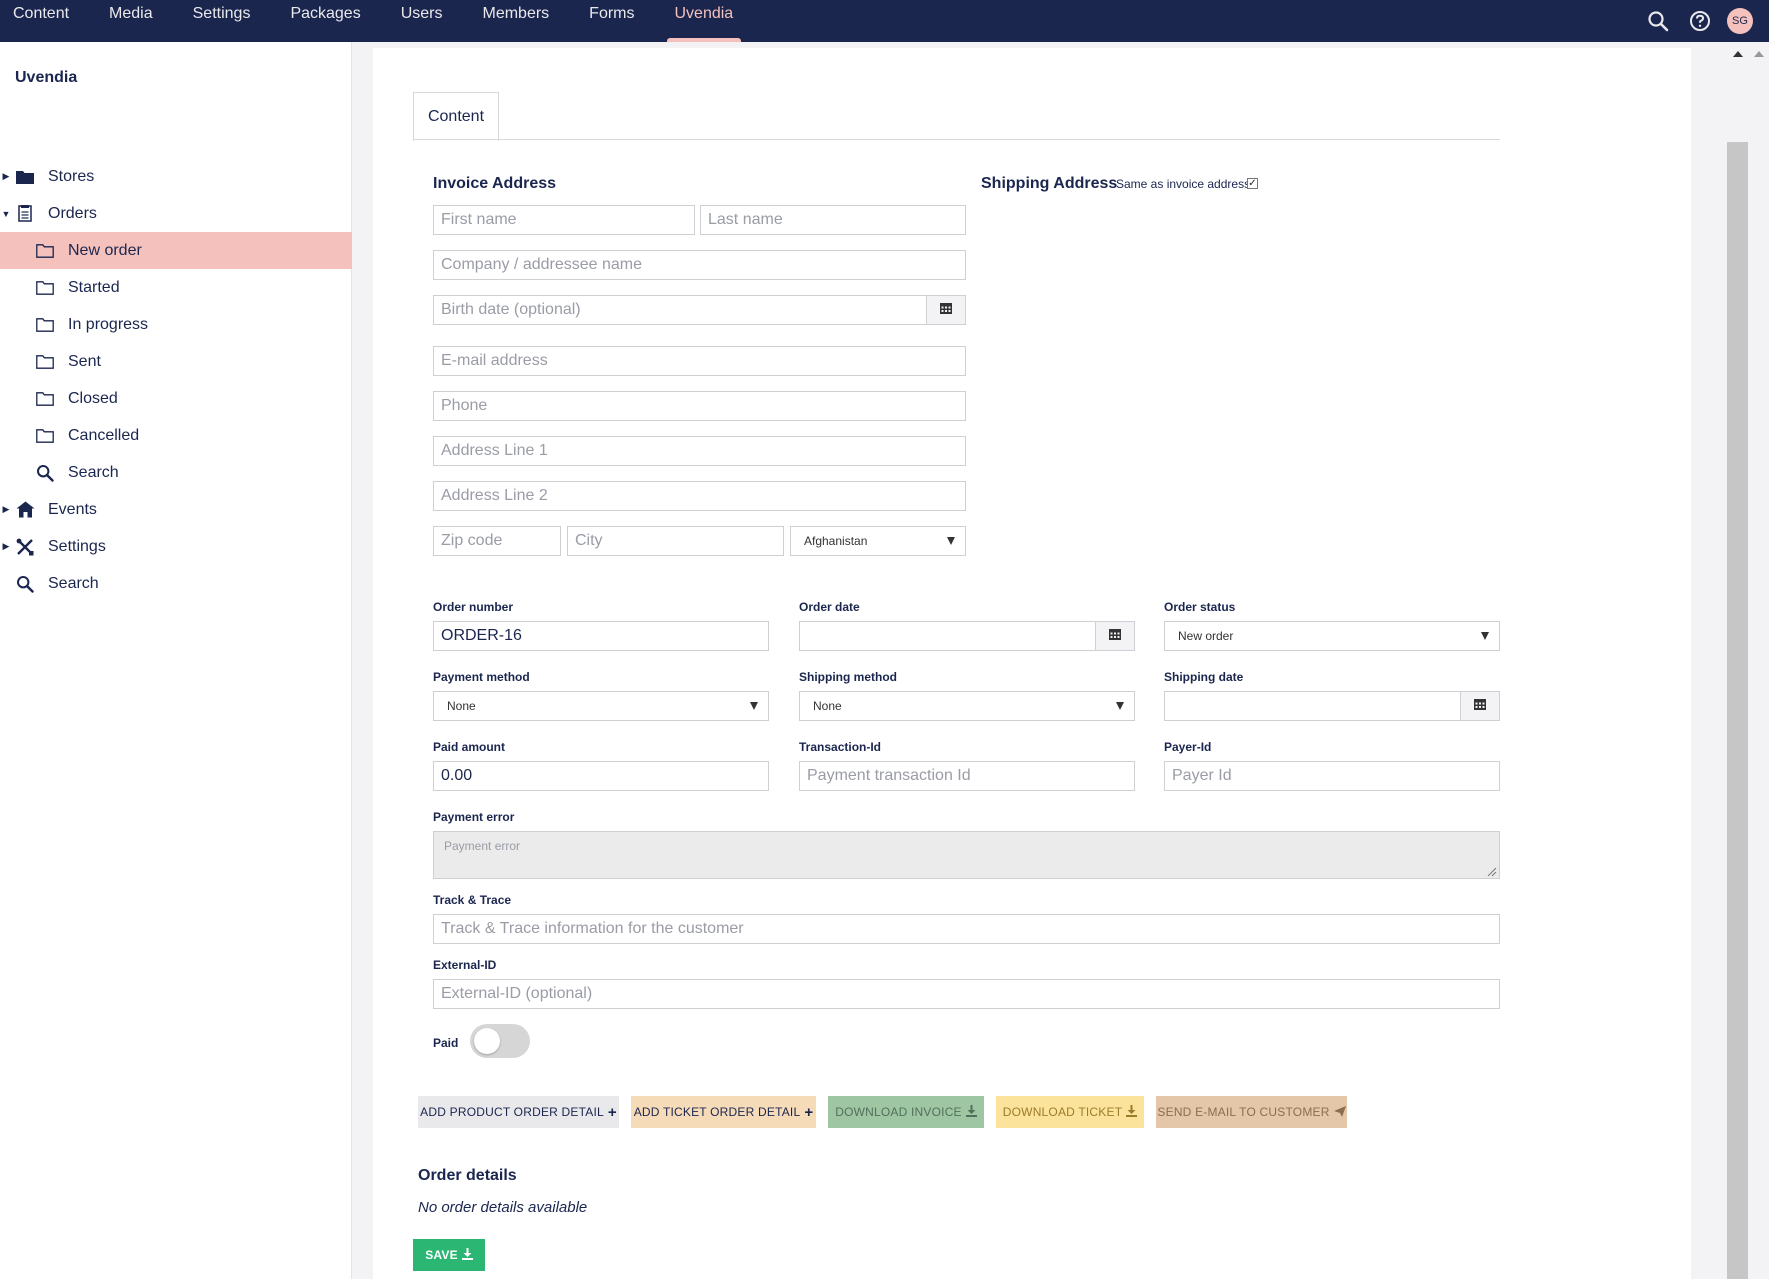 Image resolution: width=1769 pixels, height=1279 pixels. Describe the element at coordinates (6, 214) in the screenshot. I see `caret-down-icon: ▼` at that location.